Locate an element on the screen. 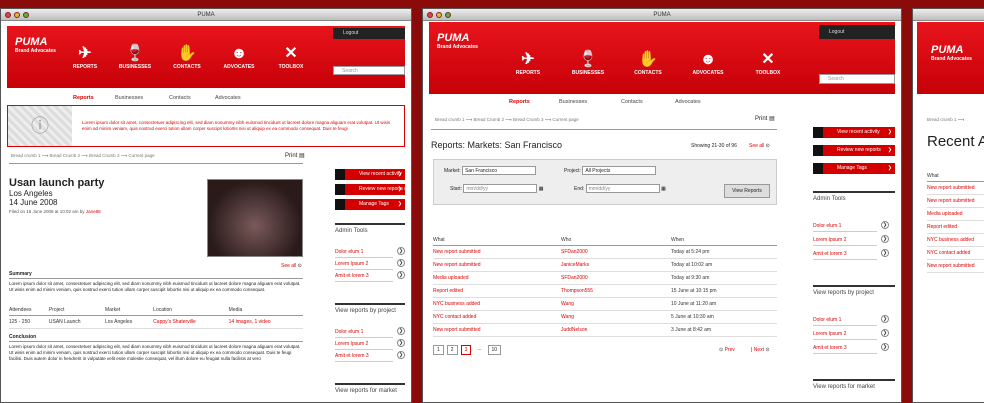  project-select: All Projects is located at coordinates (619, 170).